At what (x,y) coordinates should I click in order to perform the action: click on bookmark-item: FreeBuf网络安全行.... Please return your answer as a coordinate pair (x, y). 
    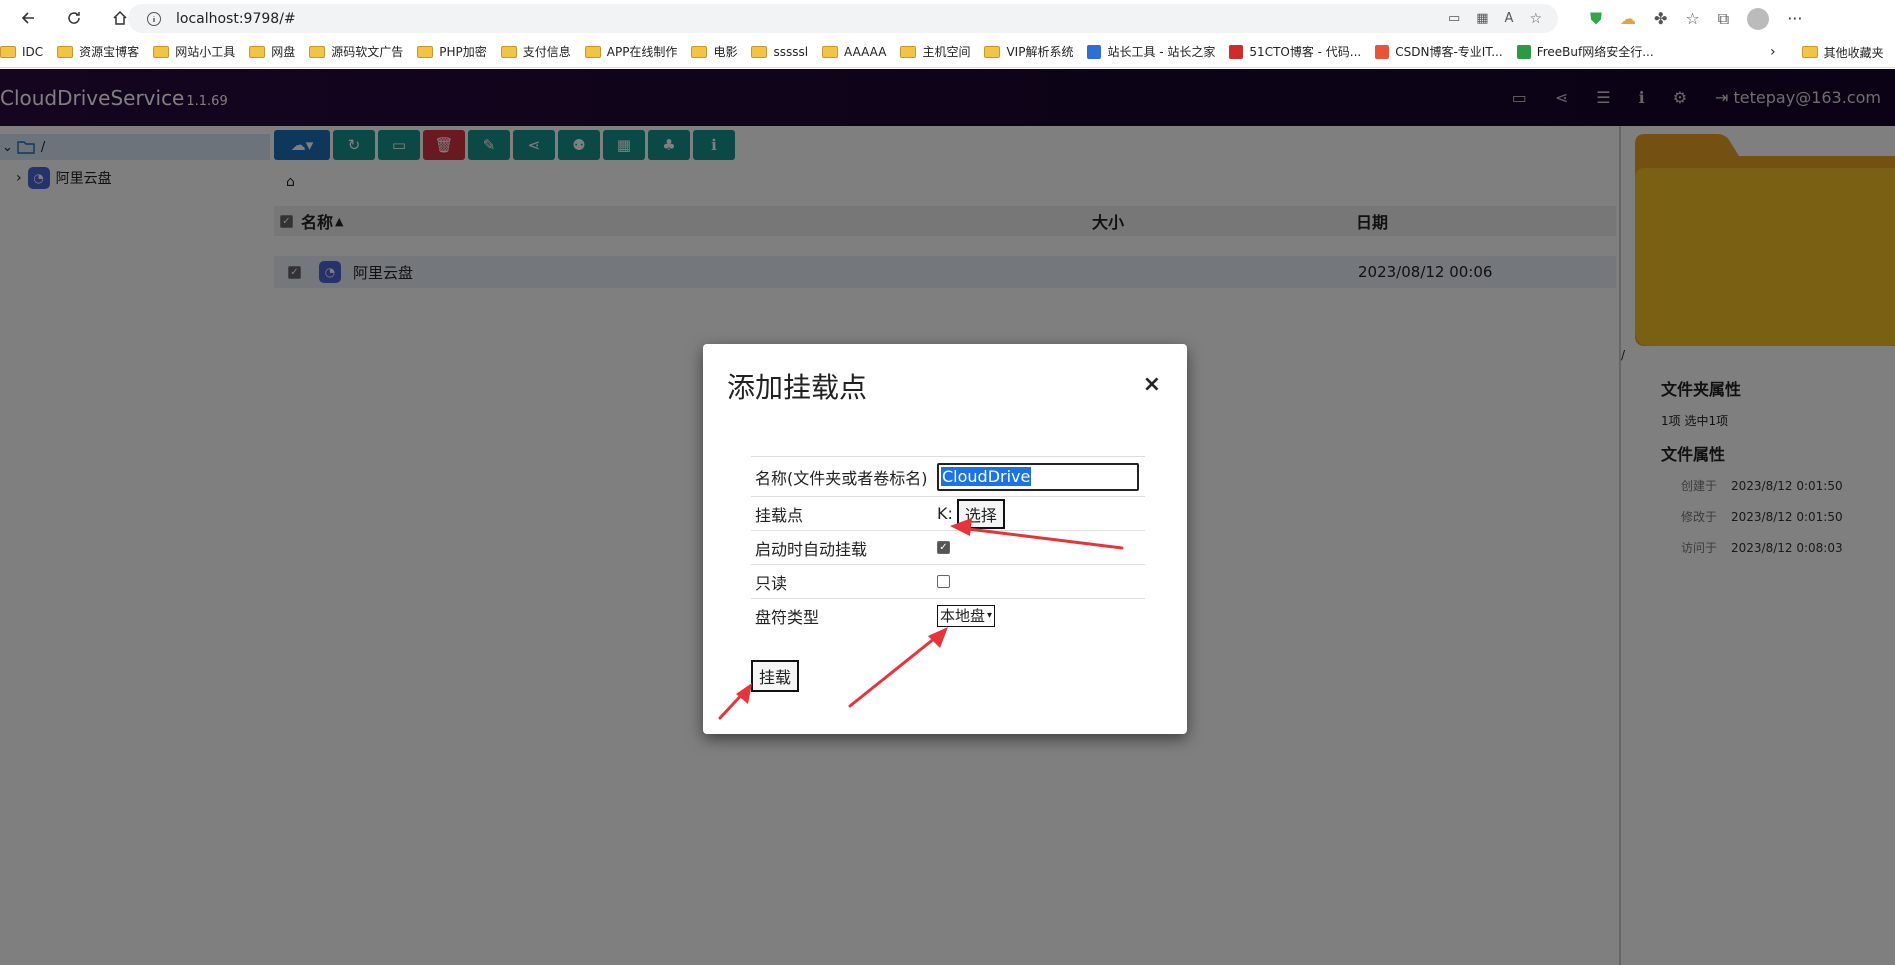
    Looking at the image, I should click on (1585, 51).